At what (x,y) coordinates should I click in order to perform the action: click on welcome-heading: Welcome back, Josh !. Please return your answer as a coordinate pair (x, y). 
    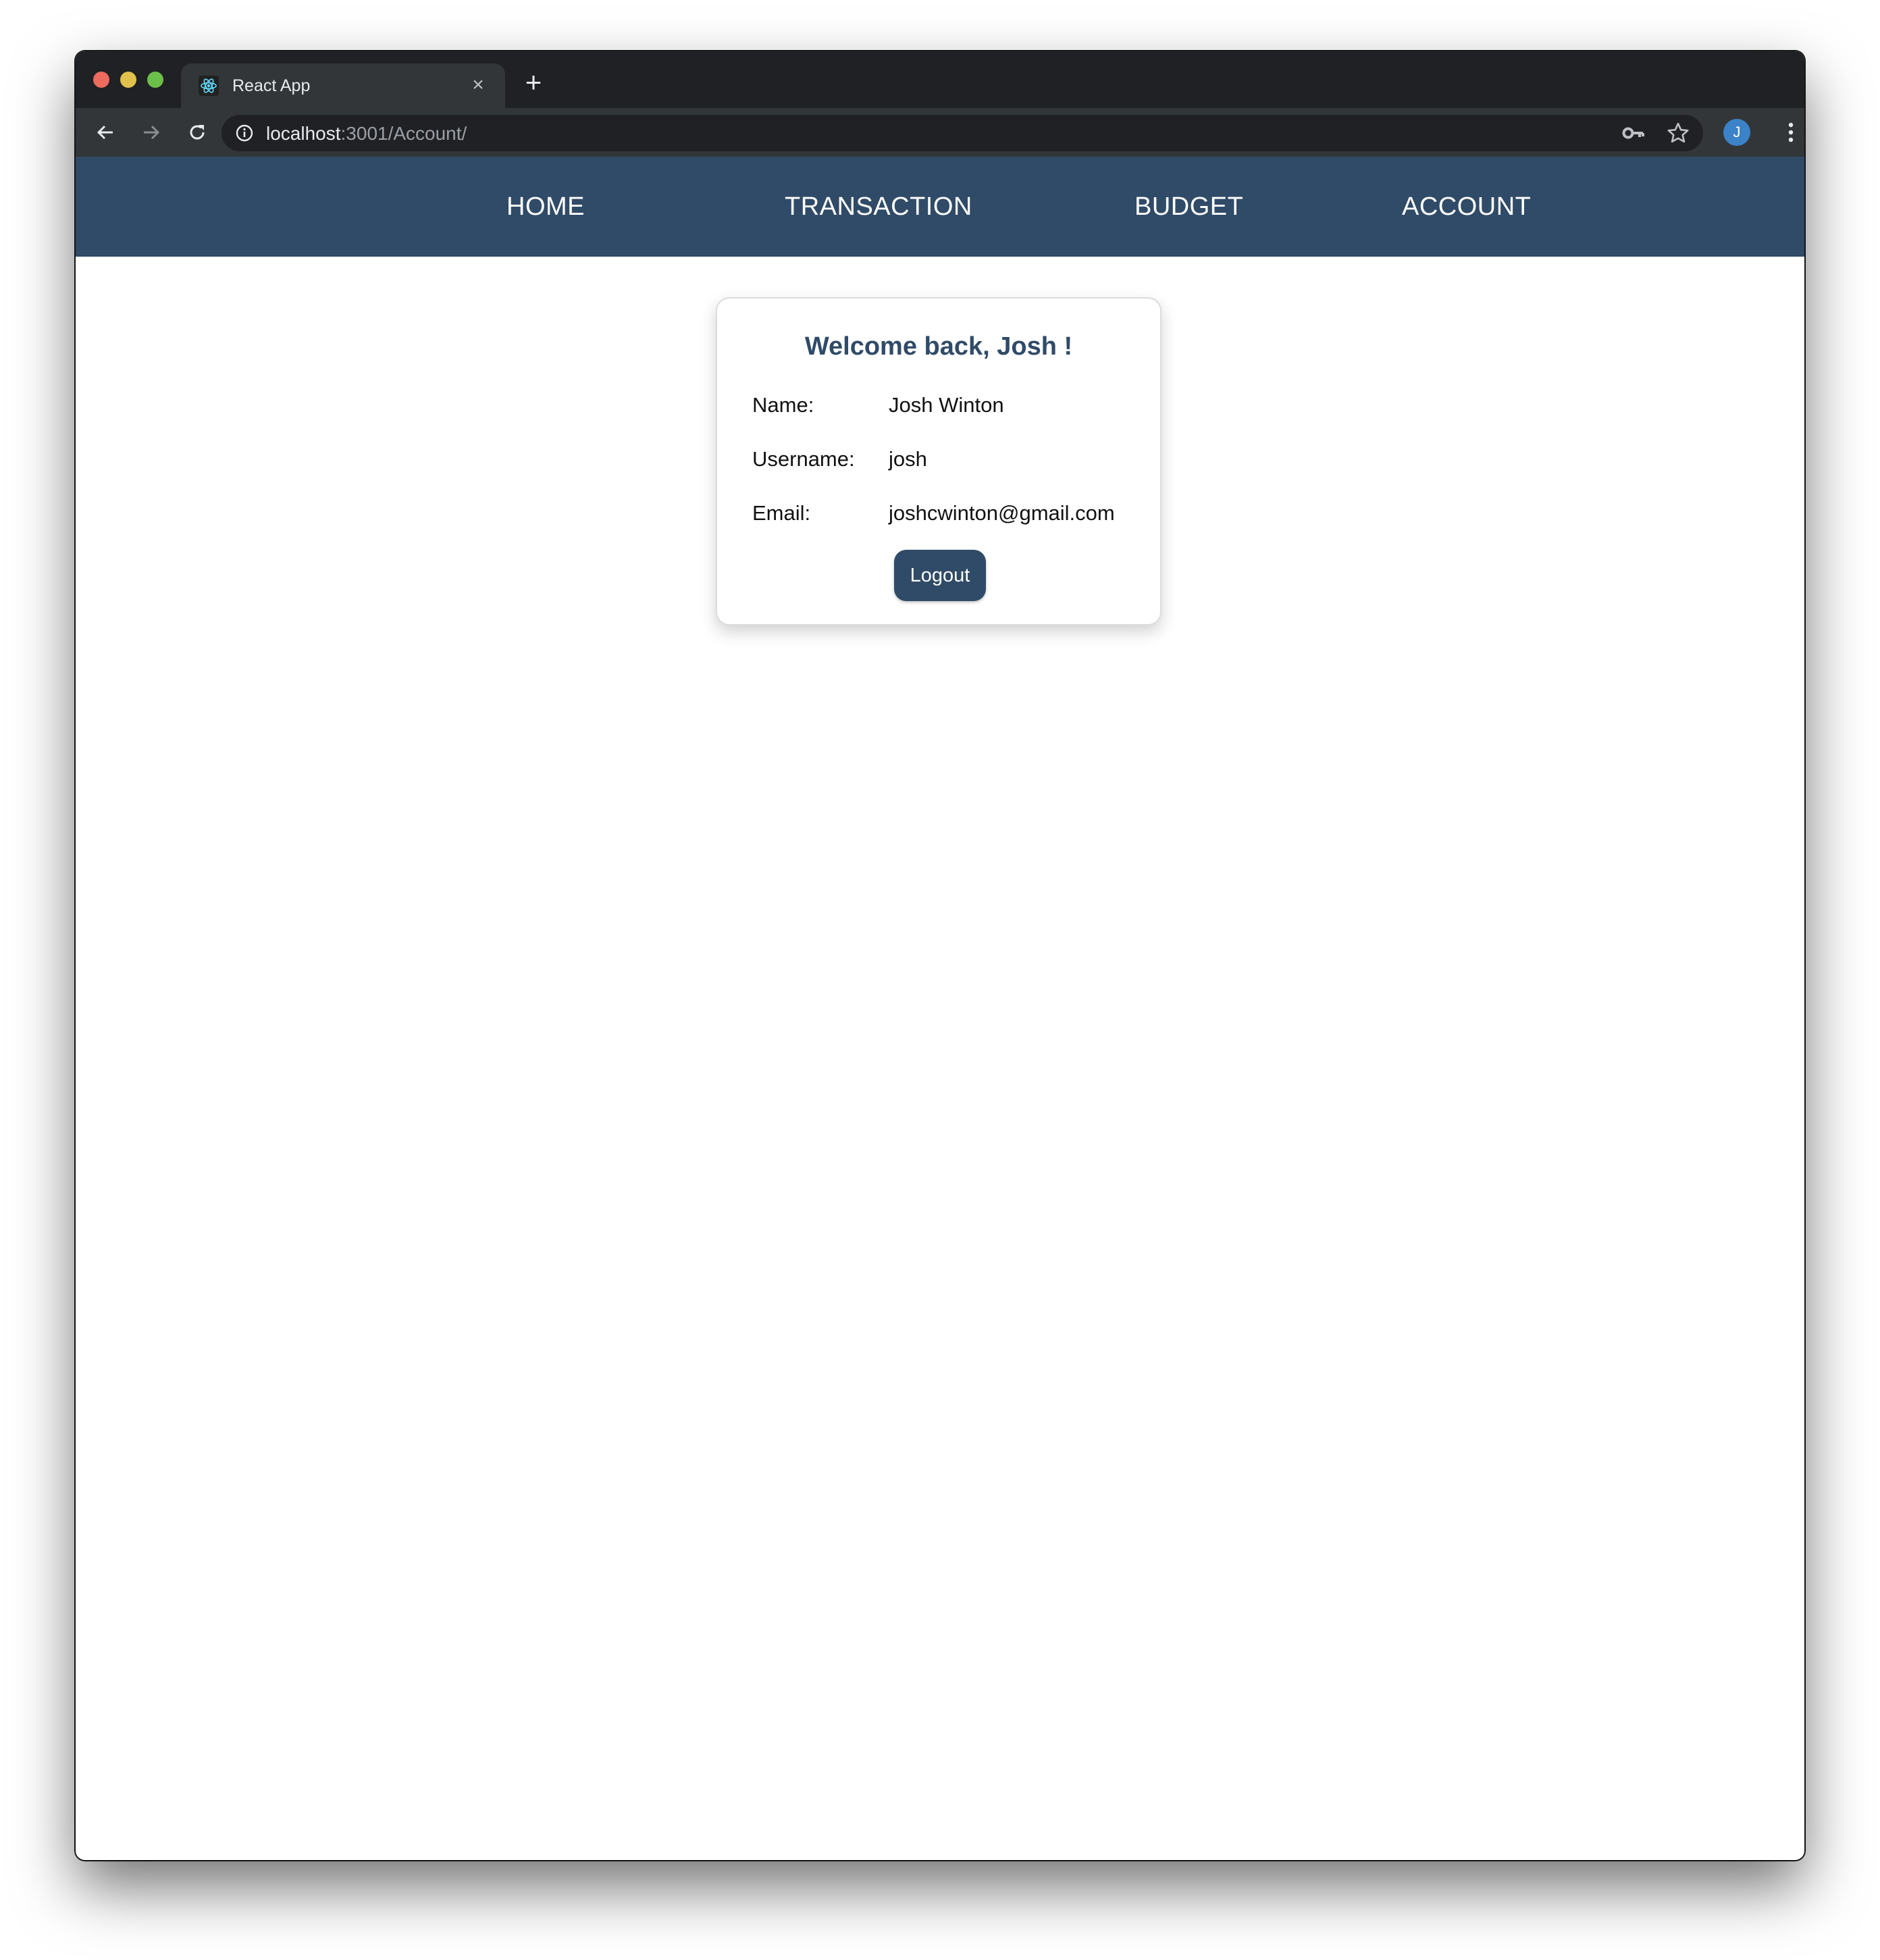
    Looking at the image, I should click on (938, 346).